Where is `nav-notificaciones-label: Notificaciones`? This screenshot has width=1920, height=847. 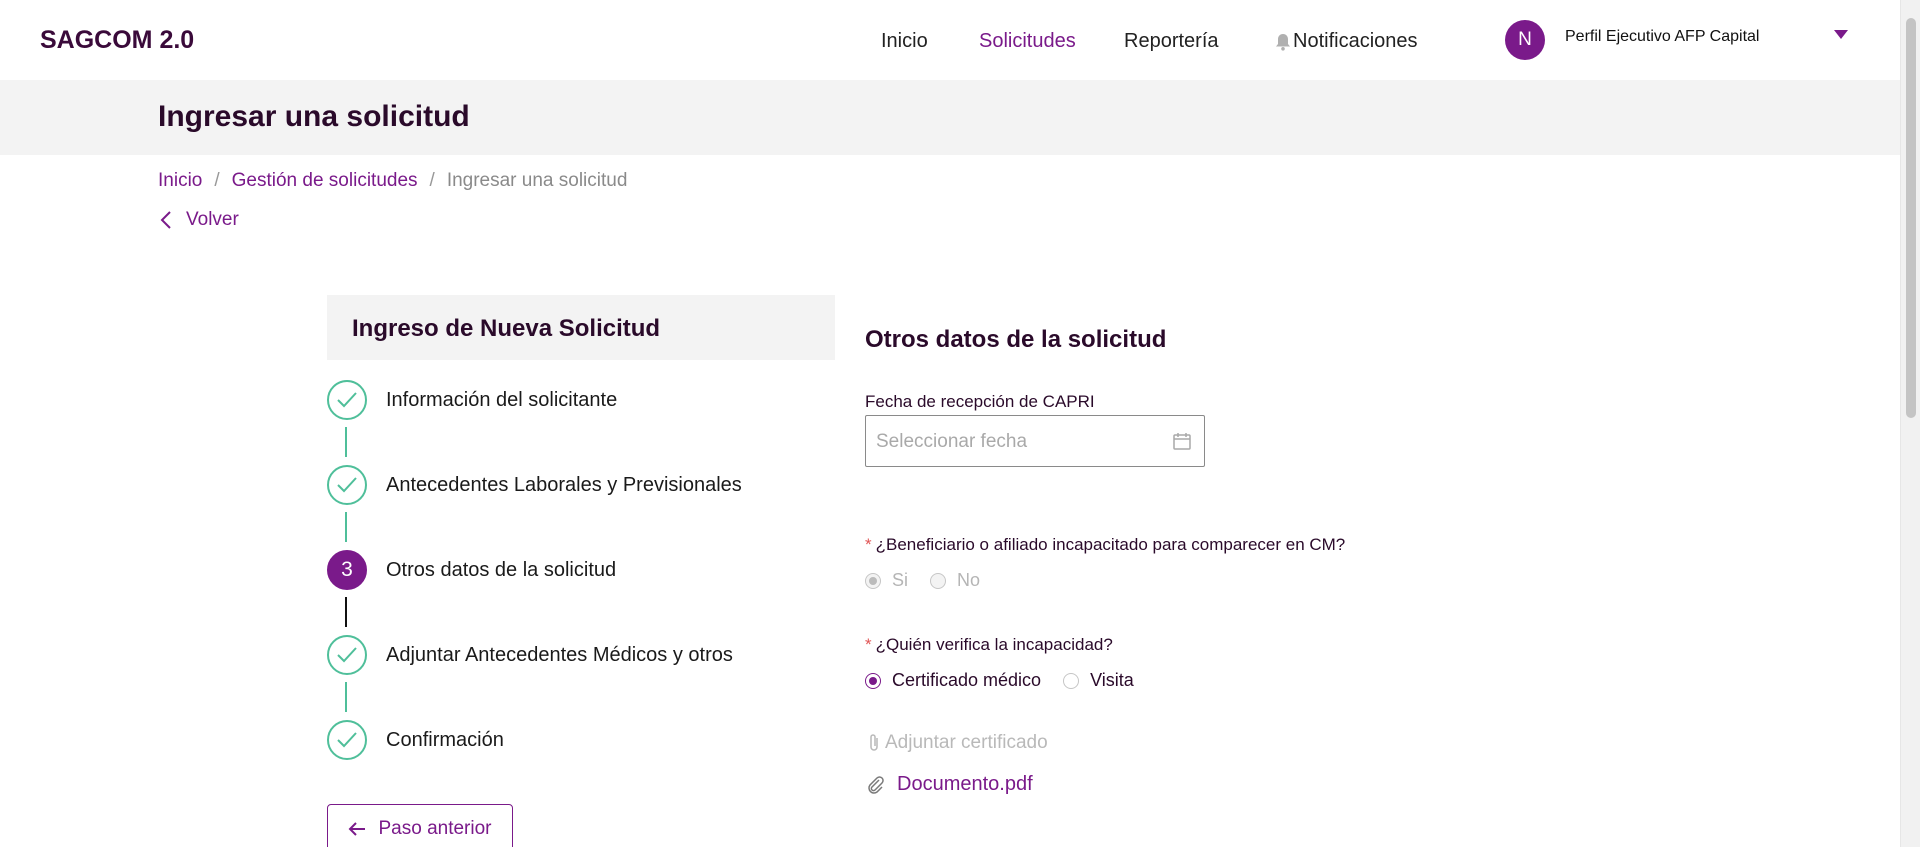
nav-notificaciones-label: Notificaciones is located at coordinates (1355, 41).